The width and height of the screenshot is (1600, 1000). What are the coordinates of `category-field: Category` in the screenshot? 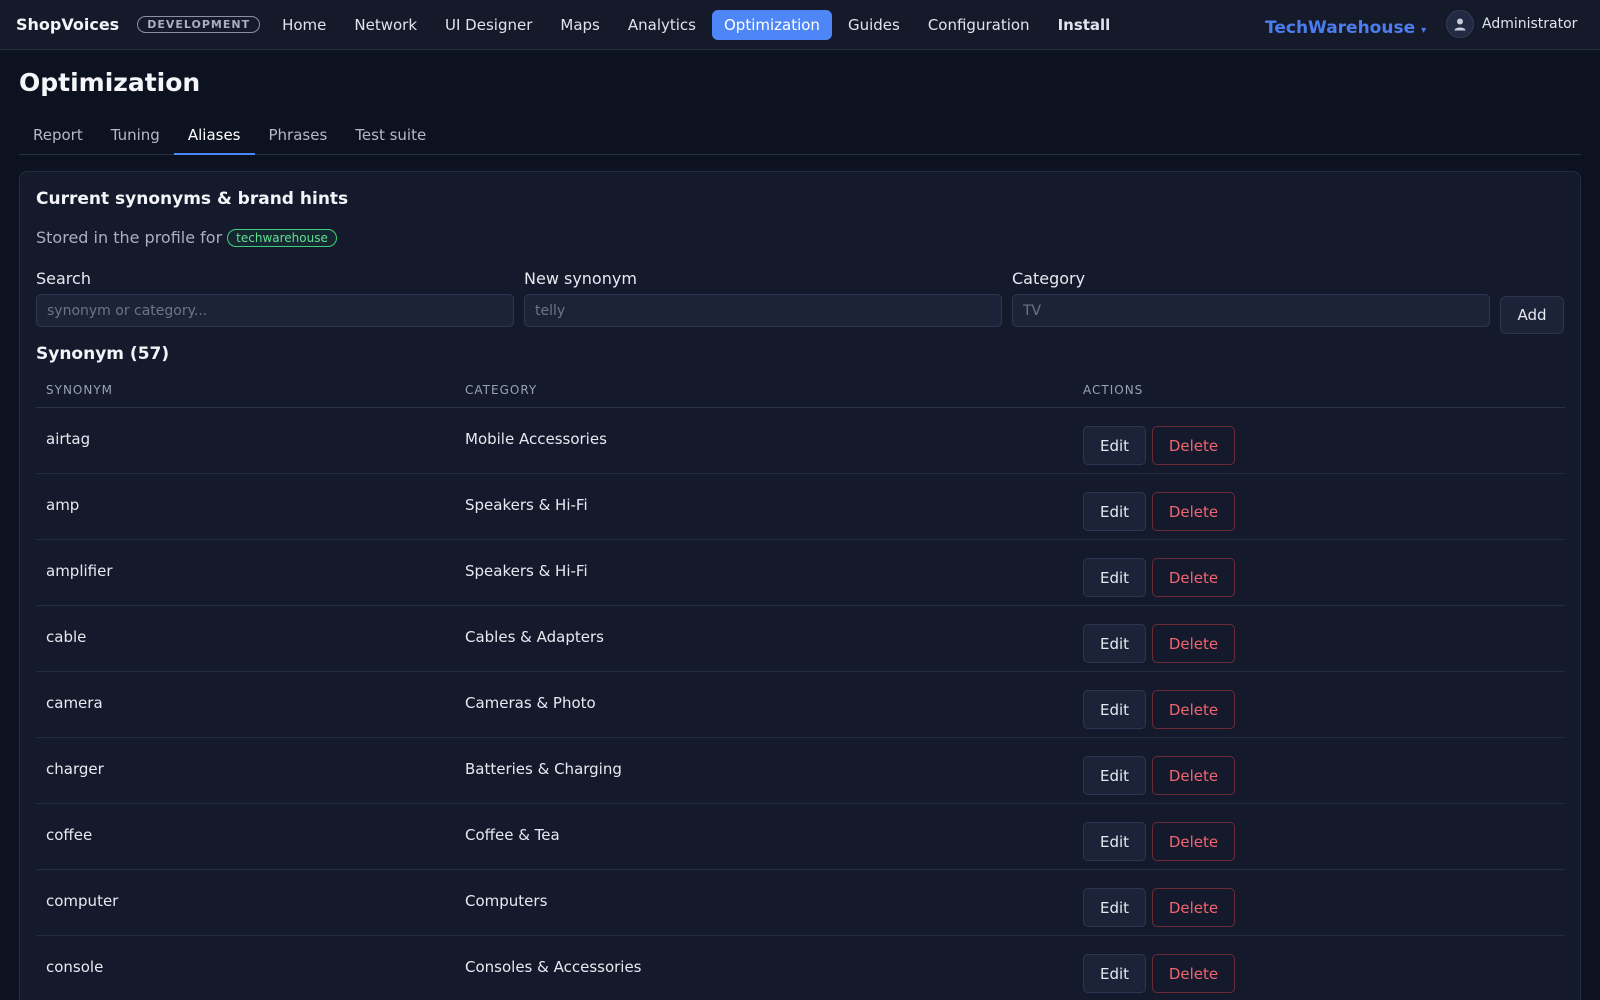 It's located at (1251, 298).